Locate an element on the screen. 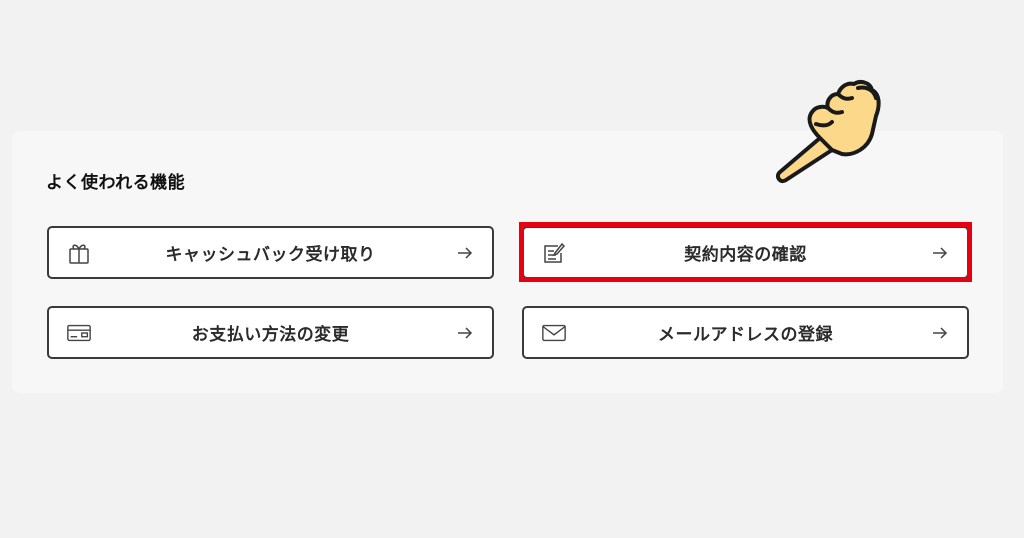 The width and height of the screenshot is (1024, 538). edit-document-icon is located at coordinates (554, 253).